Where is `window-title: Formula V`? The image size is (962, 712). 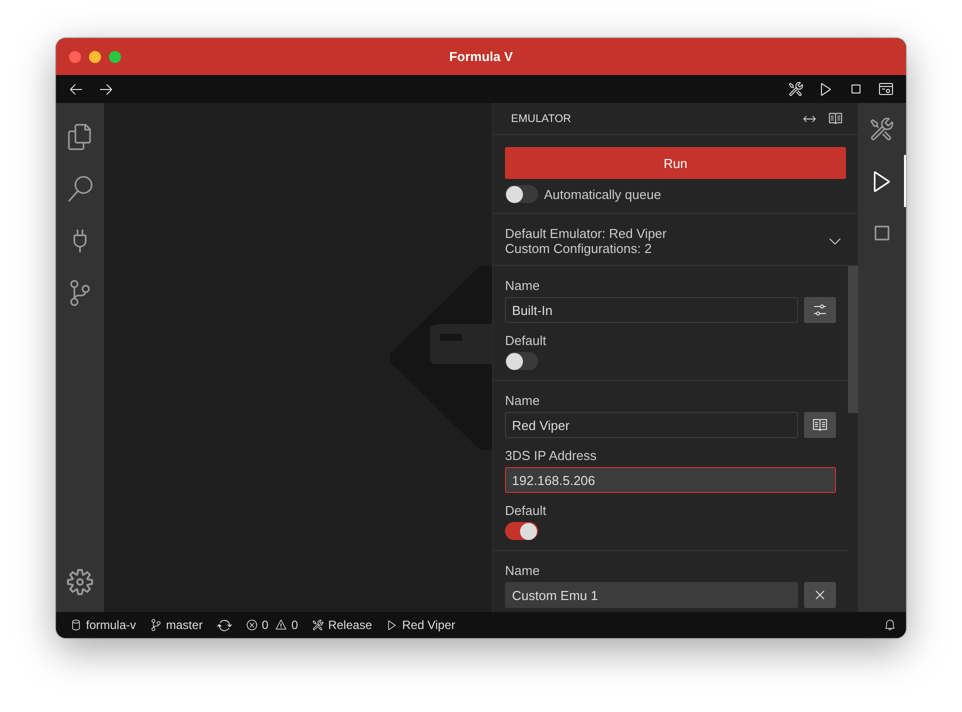
window-title: Formula V is located at coordinates (481, 56).